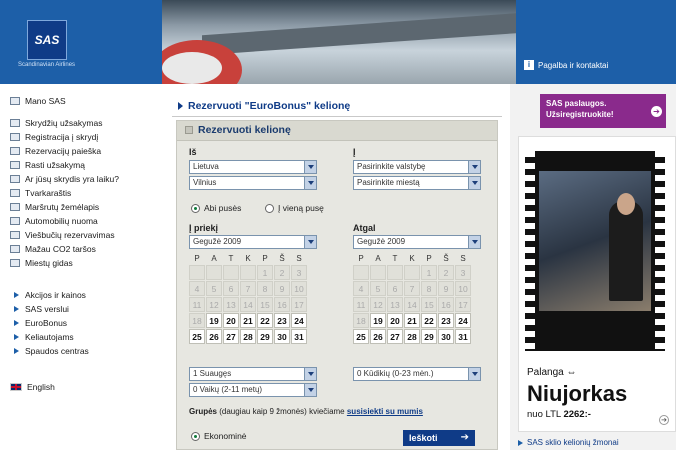  What do you see at coordinates (15, 263) in the screenshot?
I see `guide-icon` at bounding box center [15, 263].